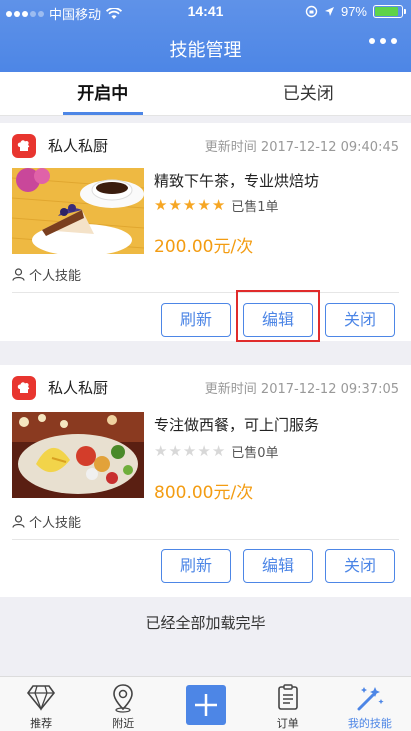 The image size is (411, 731). Describe the element at coordinates (41, 698) in the screenshot. I see `diamond-icon` at that location.